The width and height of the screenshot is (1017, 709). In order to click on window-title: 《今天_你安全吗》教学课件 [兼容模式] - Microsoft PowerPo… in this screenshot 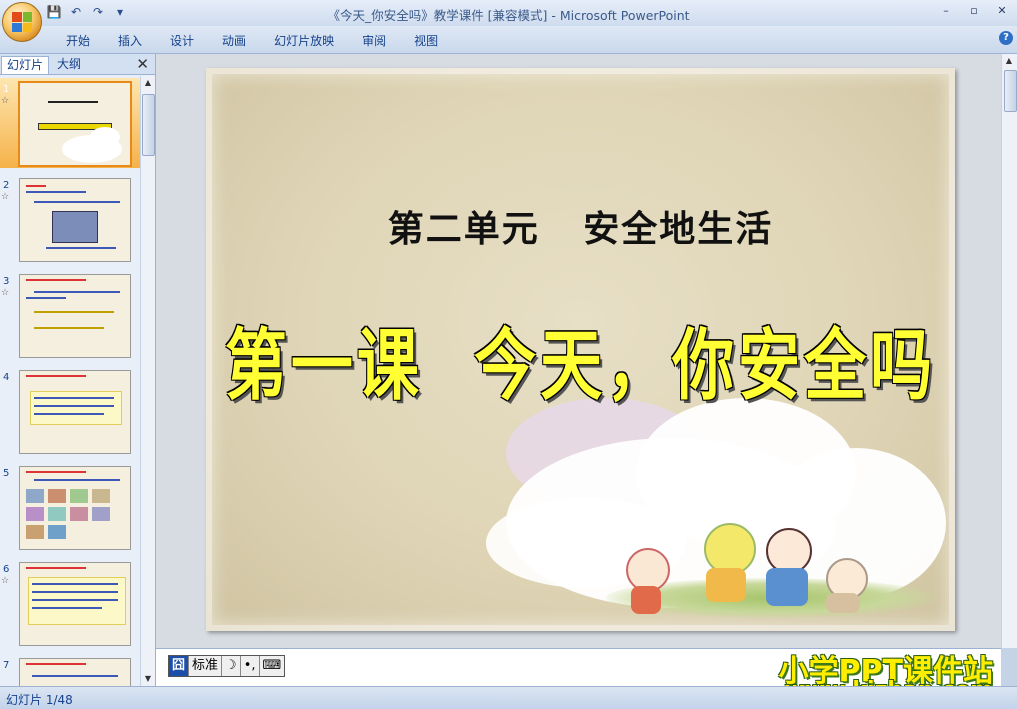, I will do `click(508, 15)`.